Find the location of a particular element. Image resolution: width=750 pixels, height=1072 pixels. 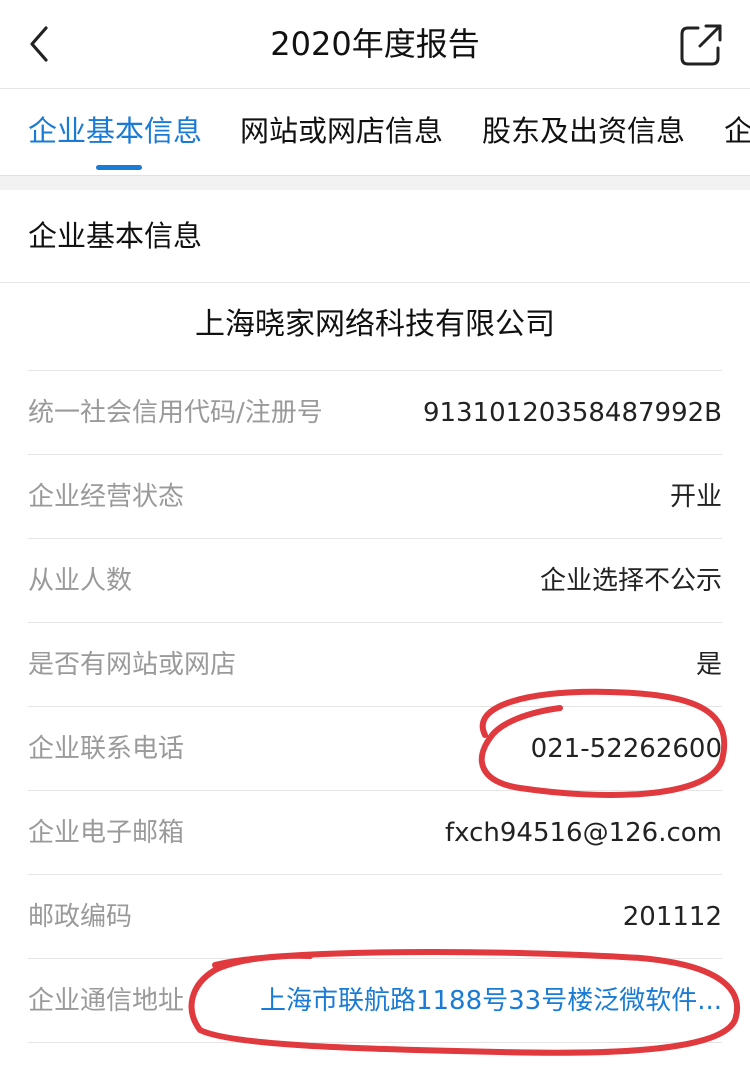

tab-bar: 企业基本信息 网站或网店信息 股东及出资信息 企 is located at coordinates (375, 132).